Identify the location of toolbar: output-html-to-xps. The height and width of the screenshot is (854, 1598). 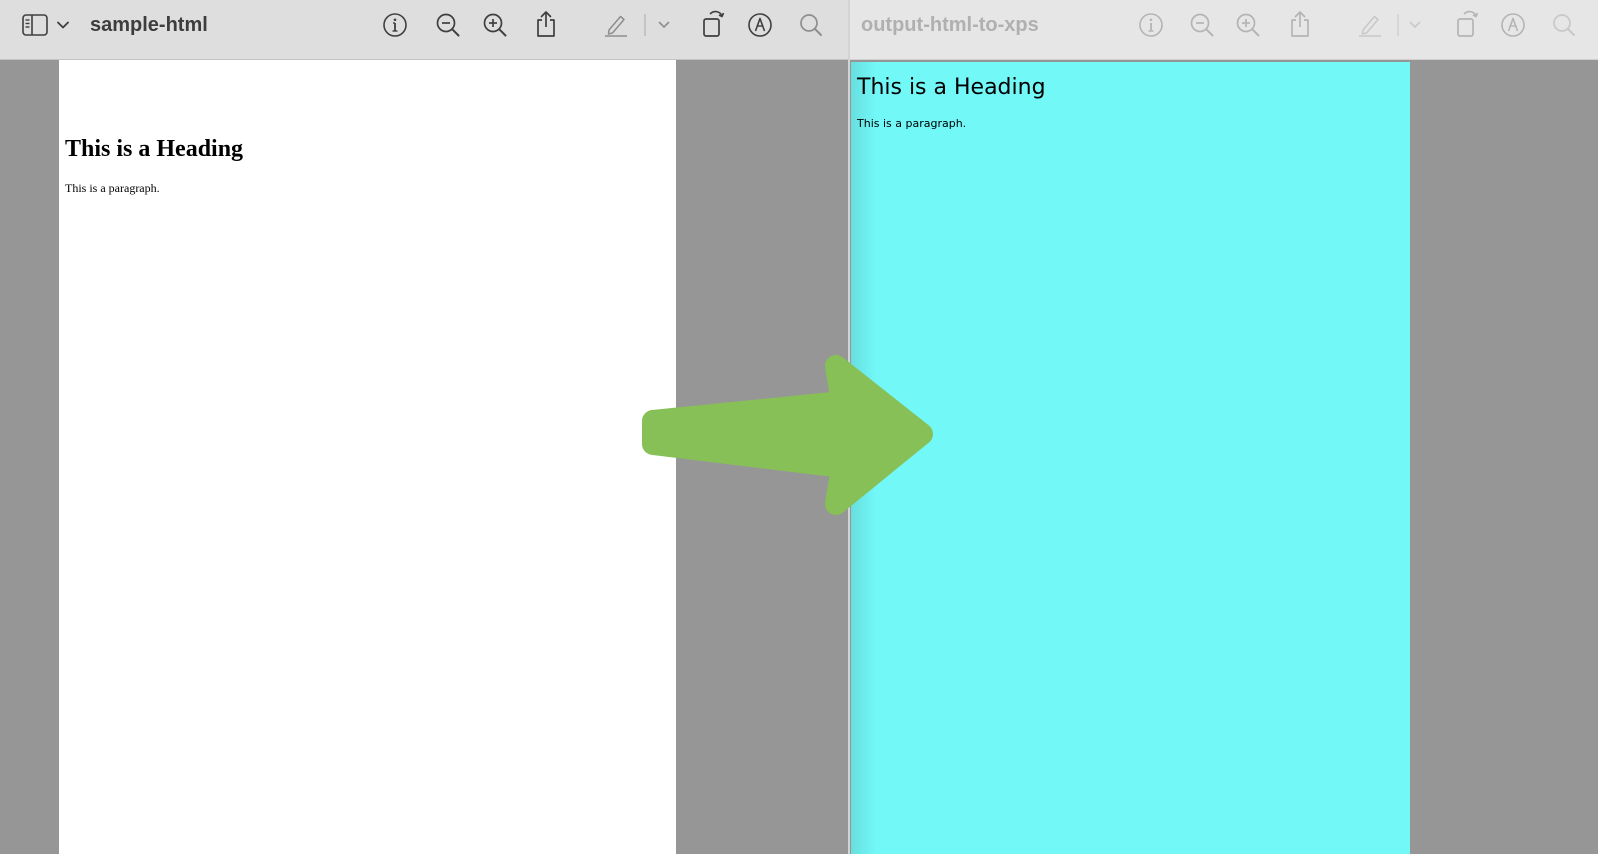
(1224, 30).